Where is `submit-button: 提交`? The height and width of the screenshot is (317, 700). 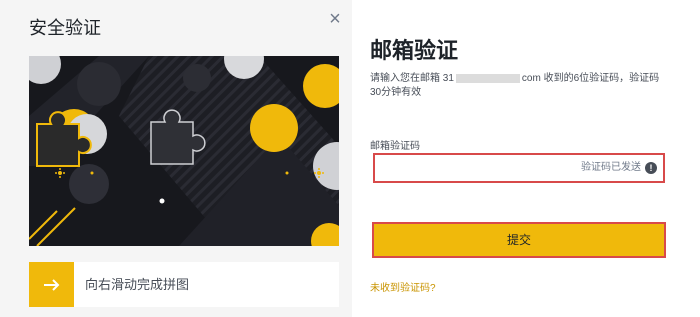
submit-button: 提交 is located at coordinates (519, 240).